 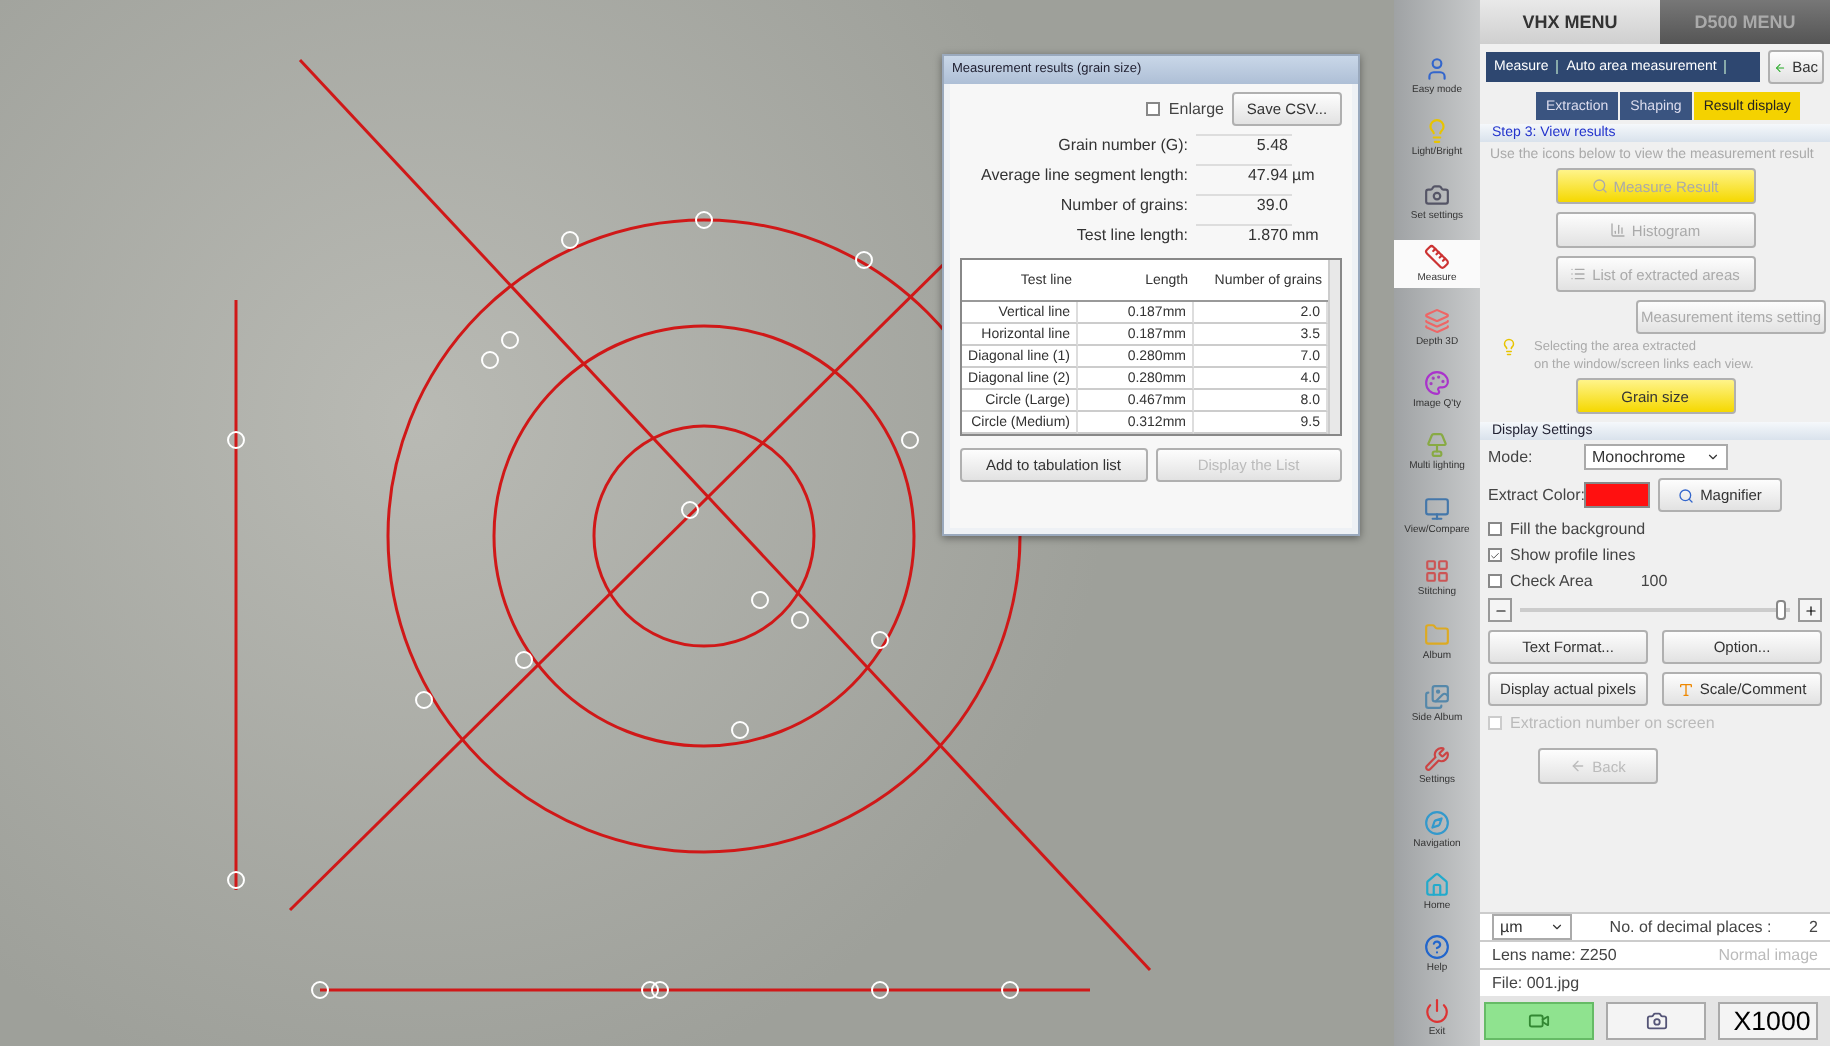 I want to click on live-button, so click(x=1539, y=1021).